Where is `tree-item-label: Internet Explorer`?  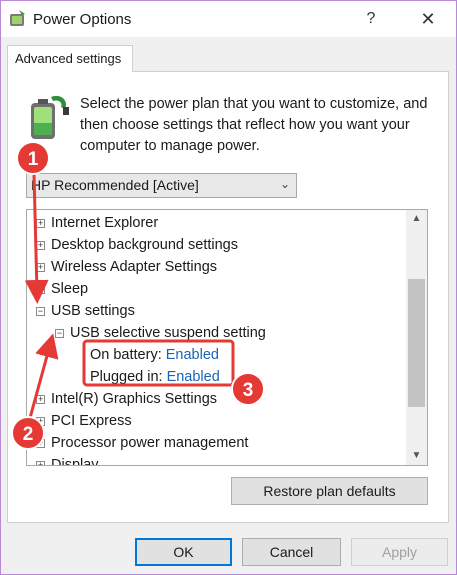 tree-item-label: Internet Explorer is located at coordinates (105, 223).